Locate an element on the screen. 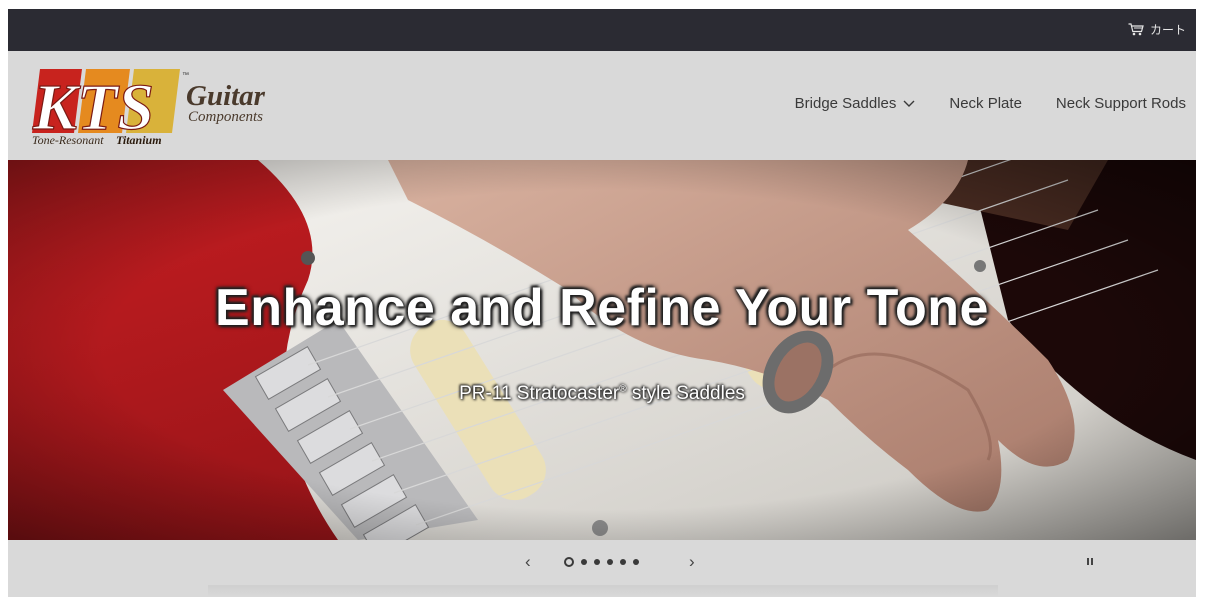 The width and height of the screenshot is (1209, 597). hero-subtitle-post: style Saddles is located at coordinates (685, 393).